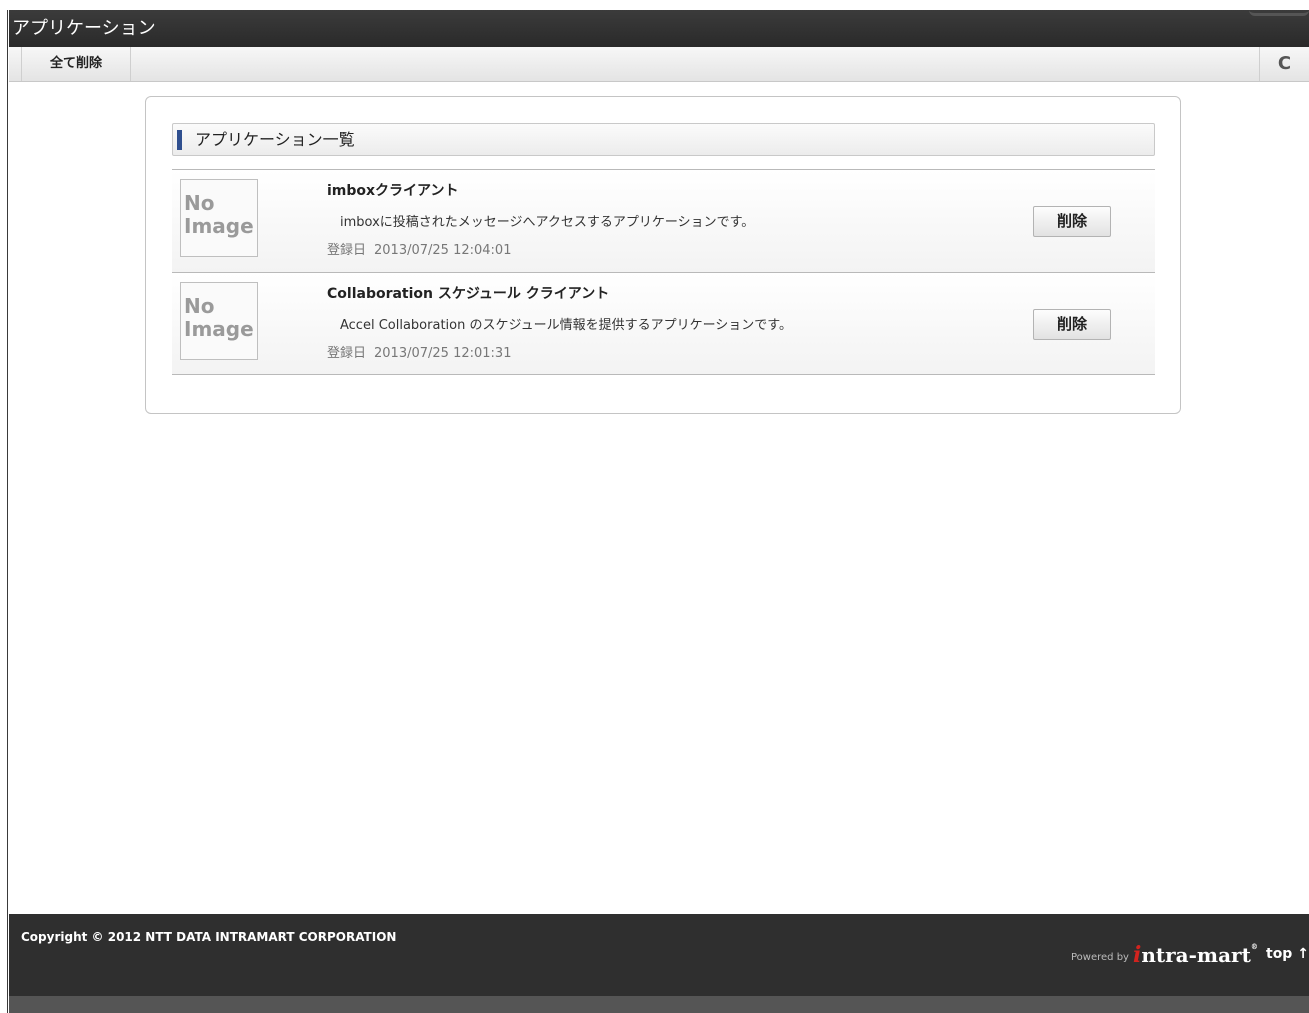 The width and height of the screenshot is (1309, 1013). I want to click on registration-date-value: 2013/07/25 12:01:31, so click(443, 353).